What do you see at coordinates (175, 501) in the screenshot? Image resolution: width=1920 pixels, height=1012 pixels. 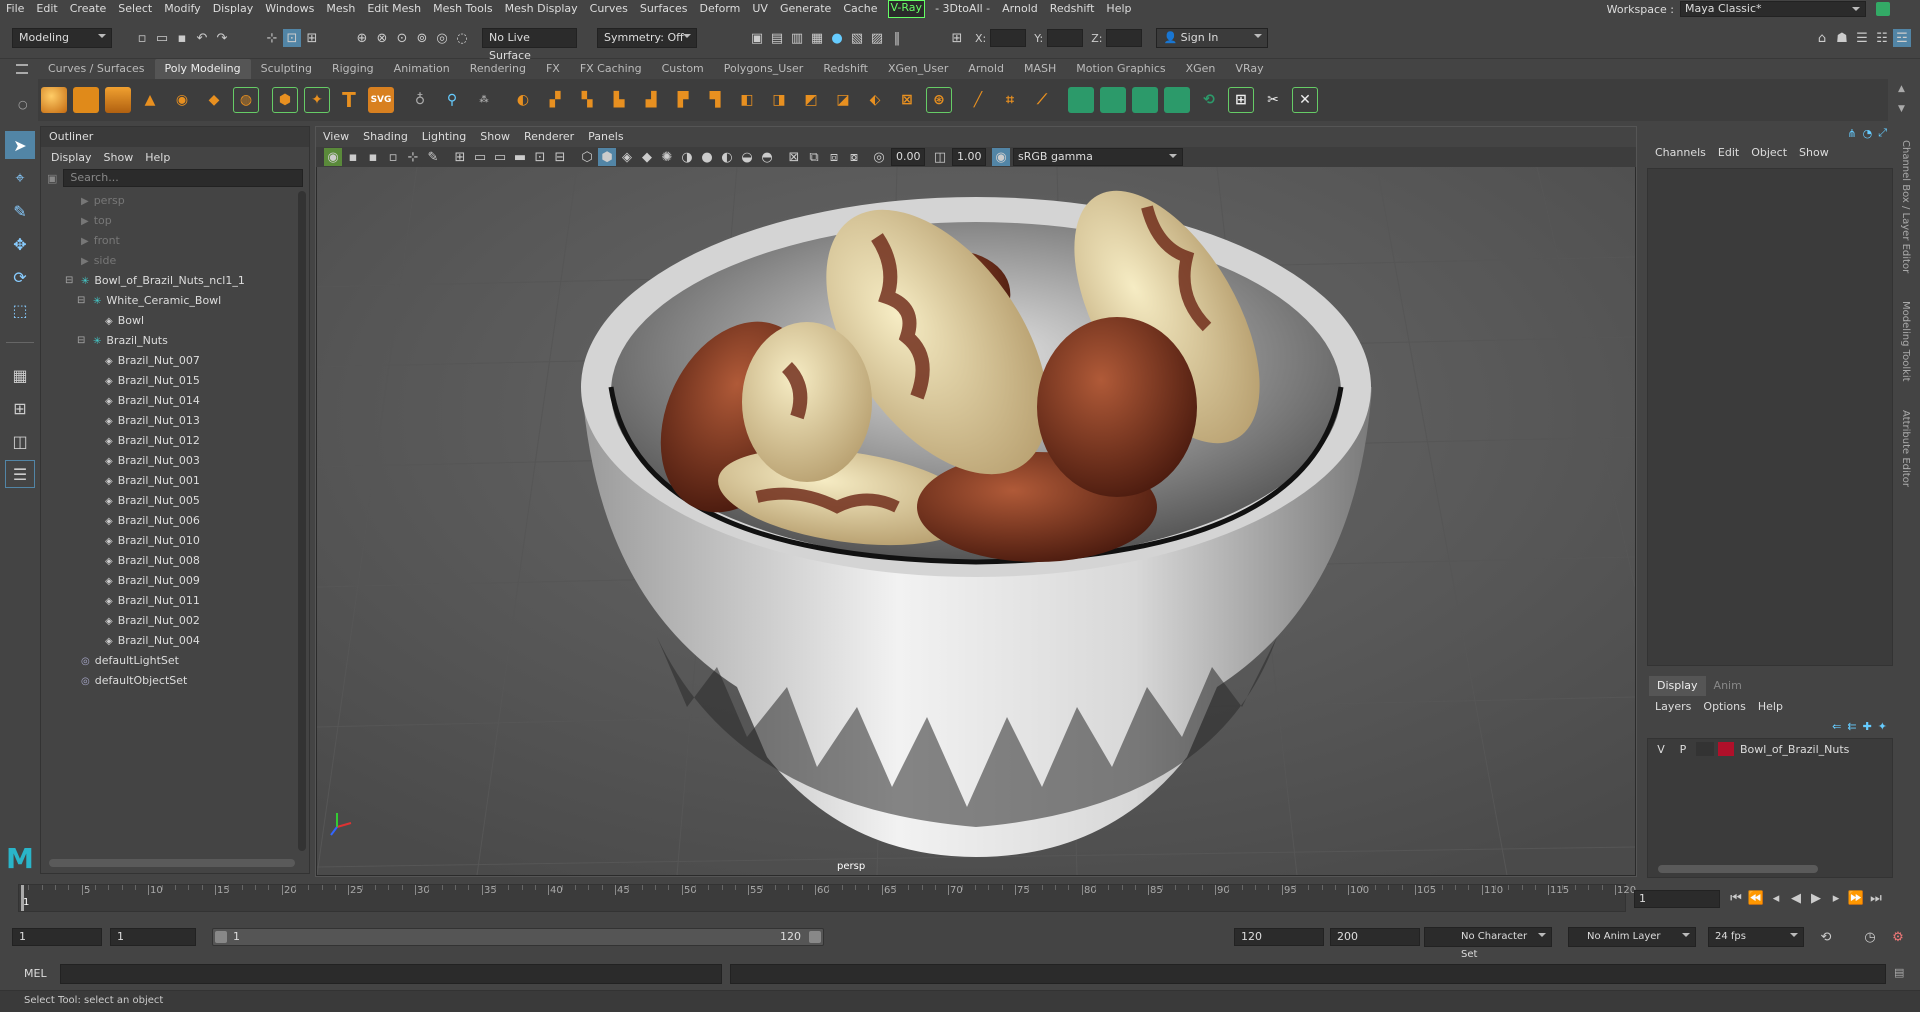 I see `outliner-item-brazil-nut-005: ◈ Brazil_Nut_005` at bounding box center [175, 501].